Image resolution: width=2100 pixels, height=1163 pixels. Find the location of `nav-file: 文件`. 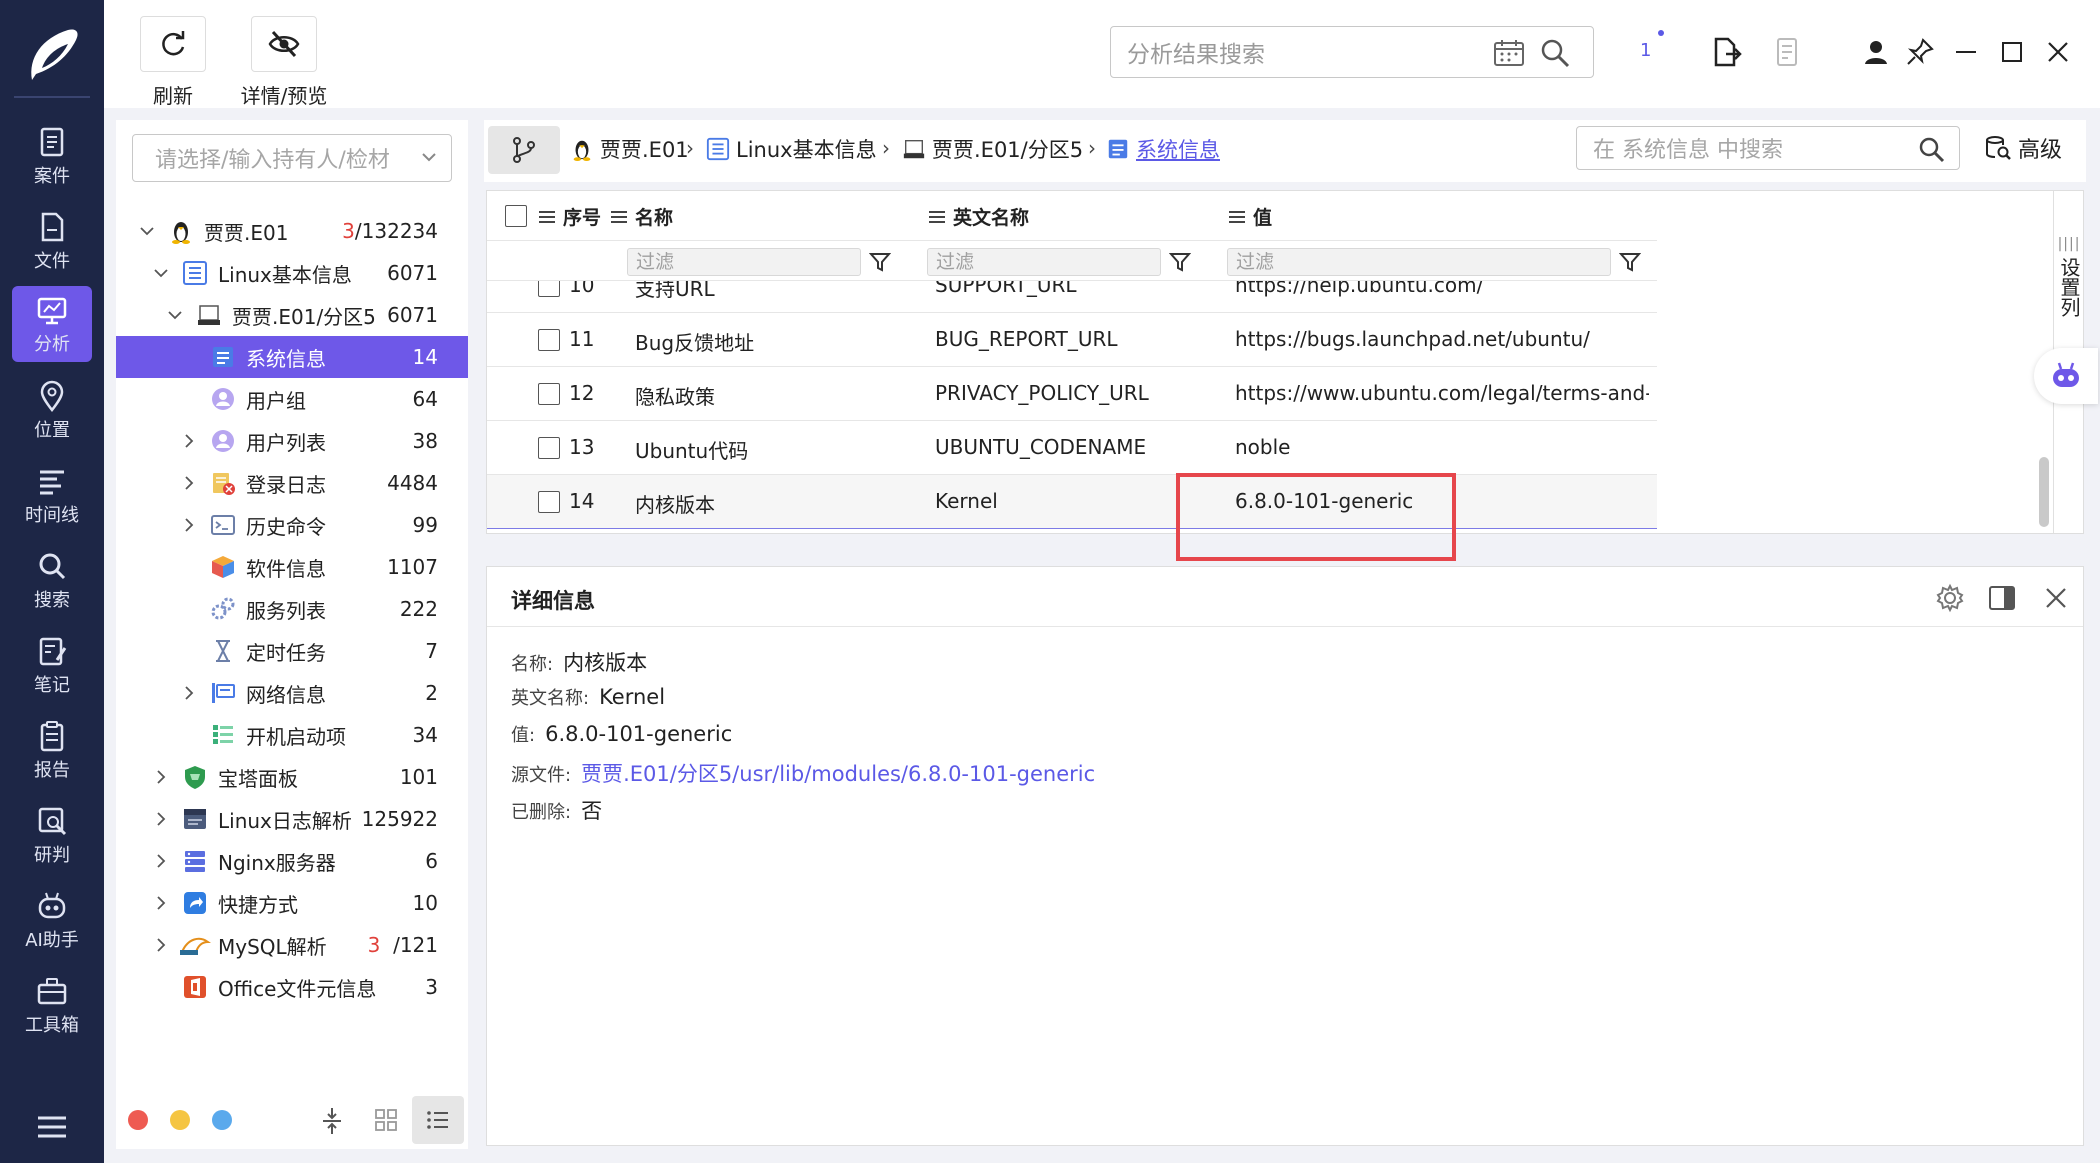

nav-file: 文件 is located at coordinates (52, 241).